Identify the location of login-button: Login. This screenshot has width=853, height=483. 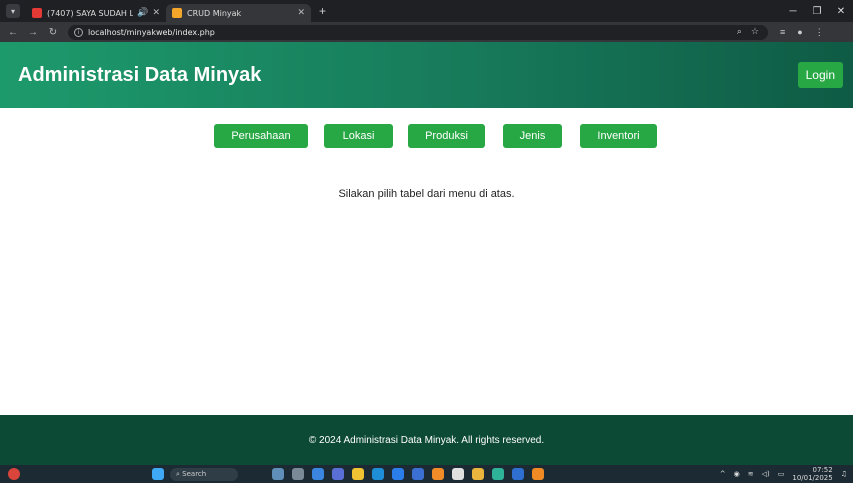
(820, 75).